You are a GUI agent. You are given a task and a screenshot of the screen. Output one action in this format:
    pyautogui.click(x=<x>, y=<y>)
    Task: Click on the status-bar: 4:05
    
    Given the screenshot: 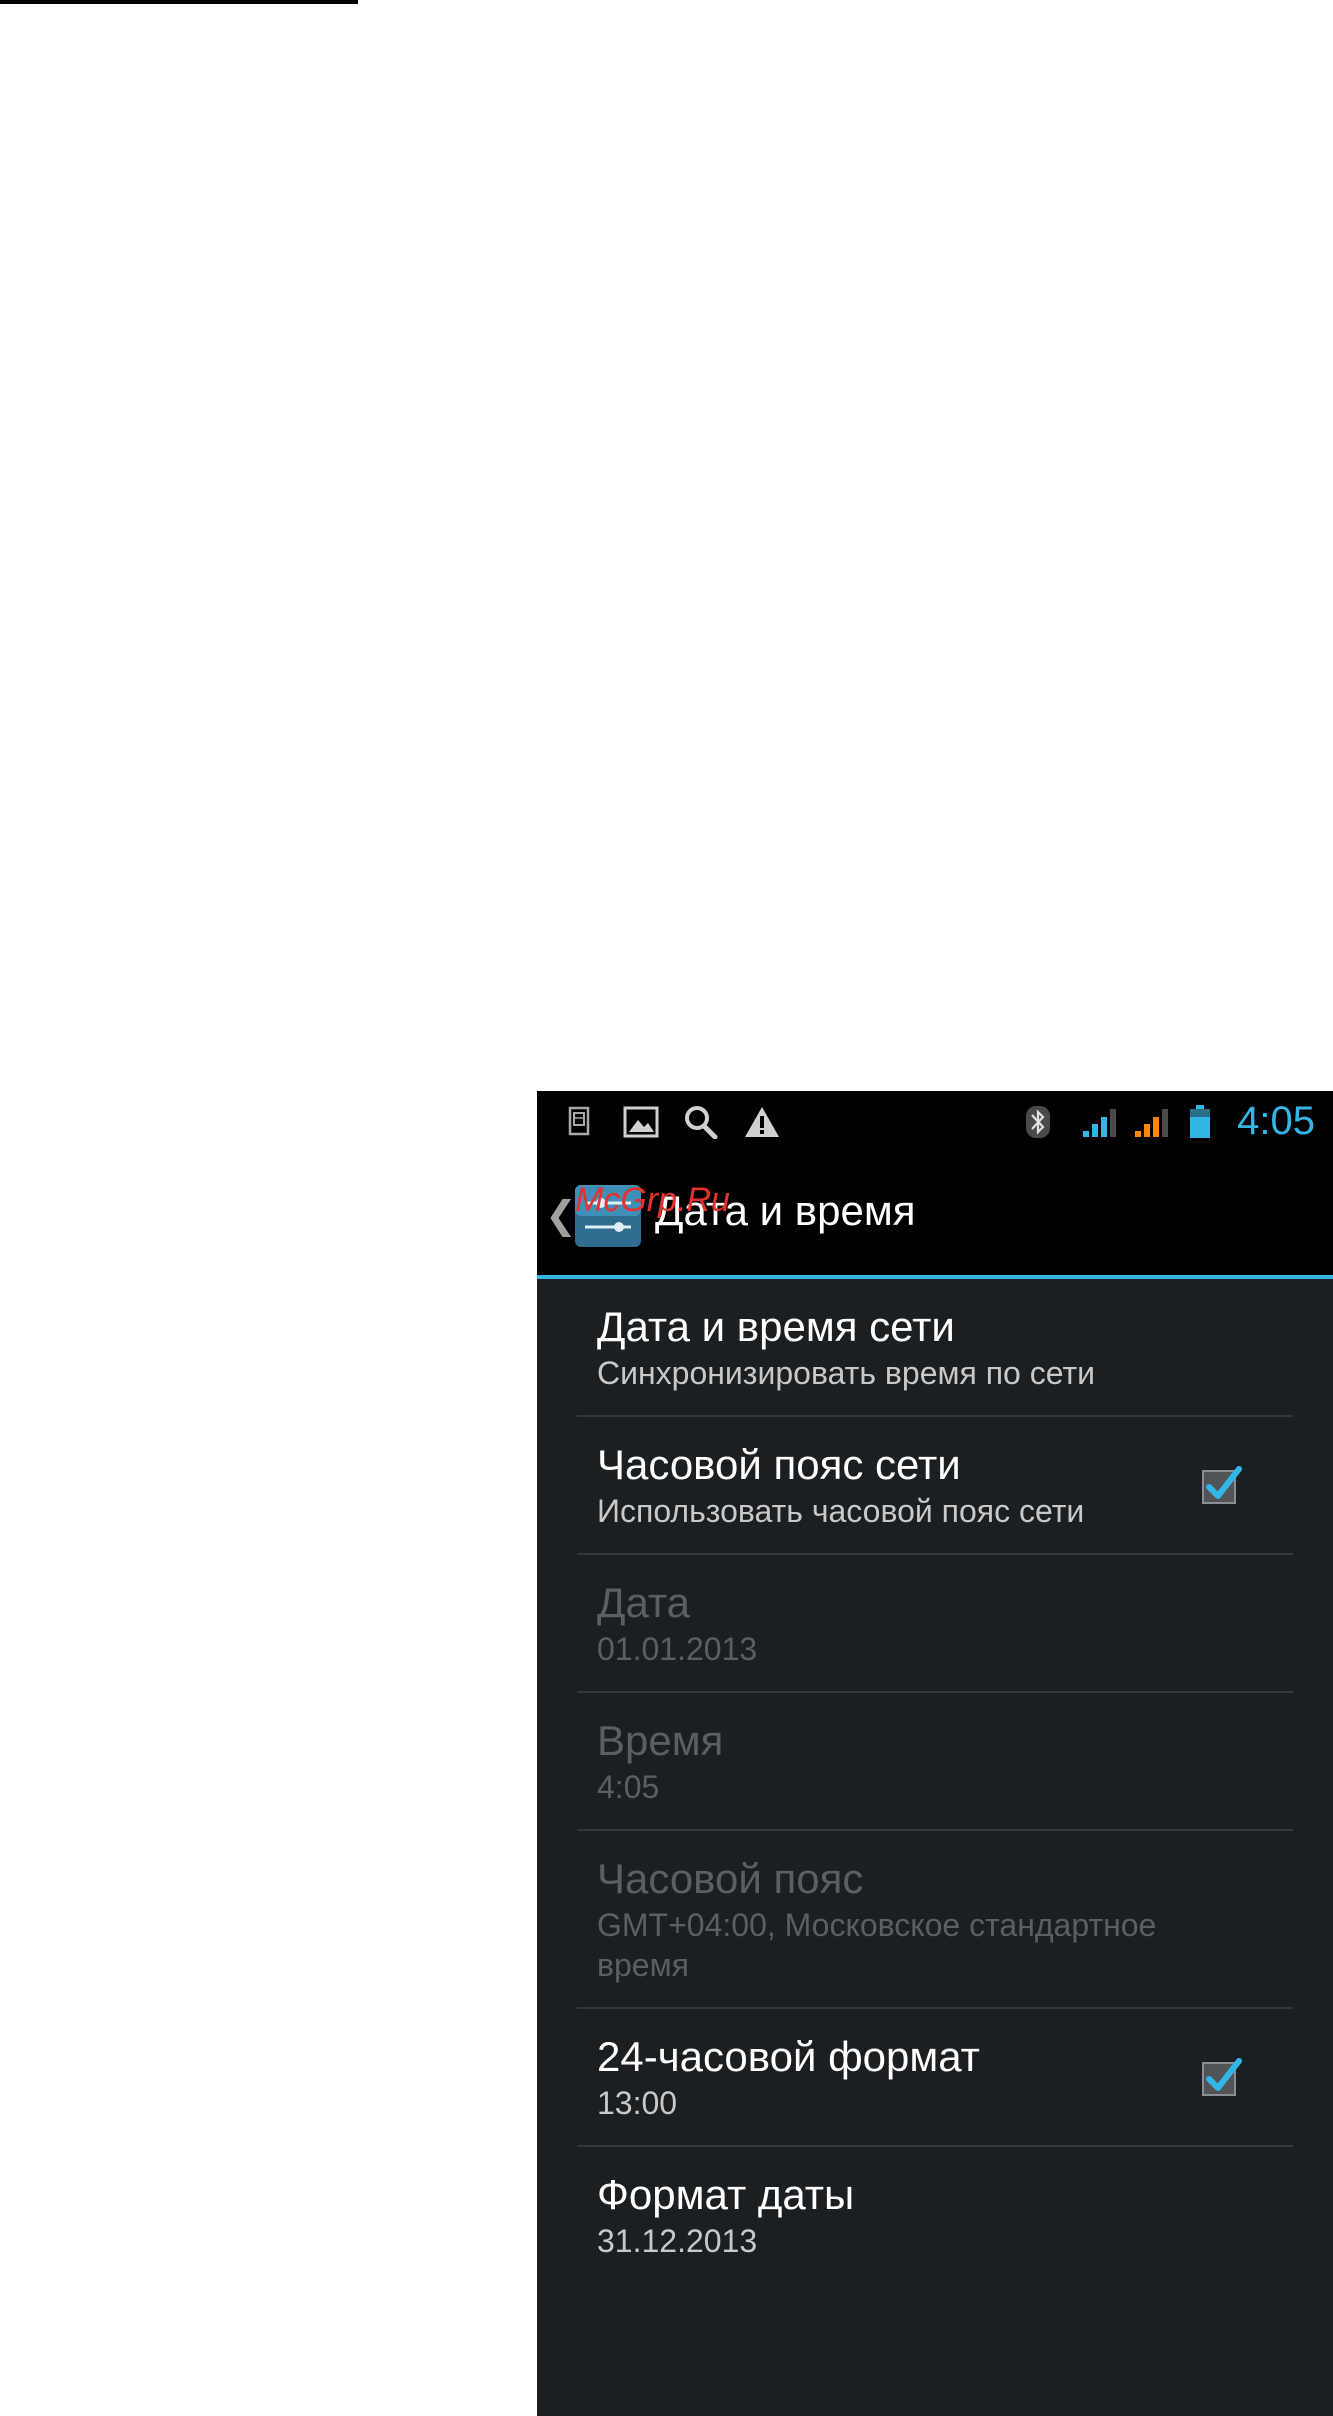 What is the action you would take?
    pyautogui.click(x=935, y=1122)
    